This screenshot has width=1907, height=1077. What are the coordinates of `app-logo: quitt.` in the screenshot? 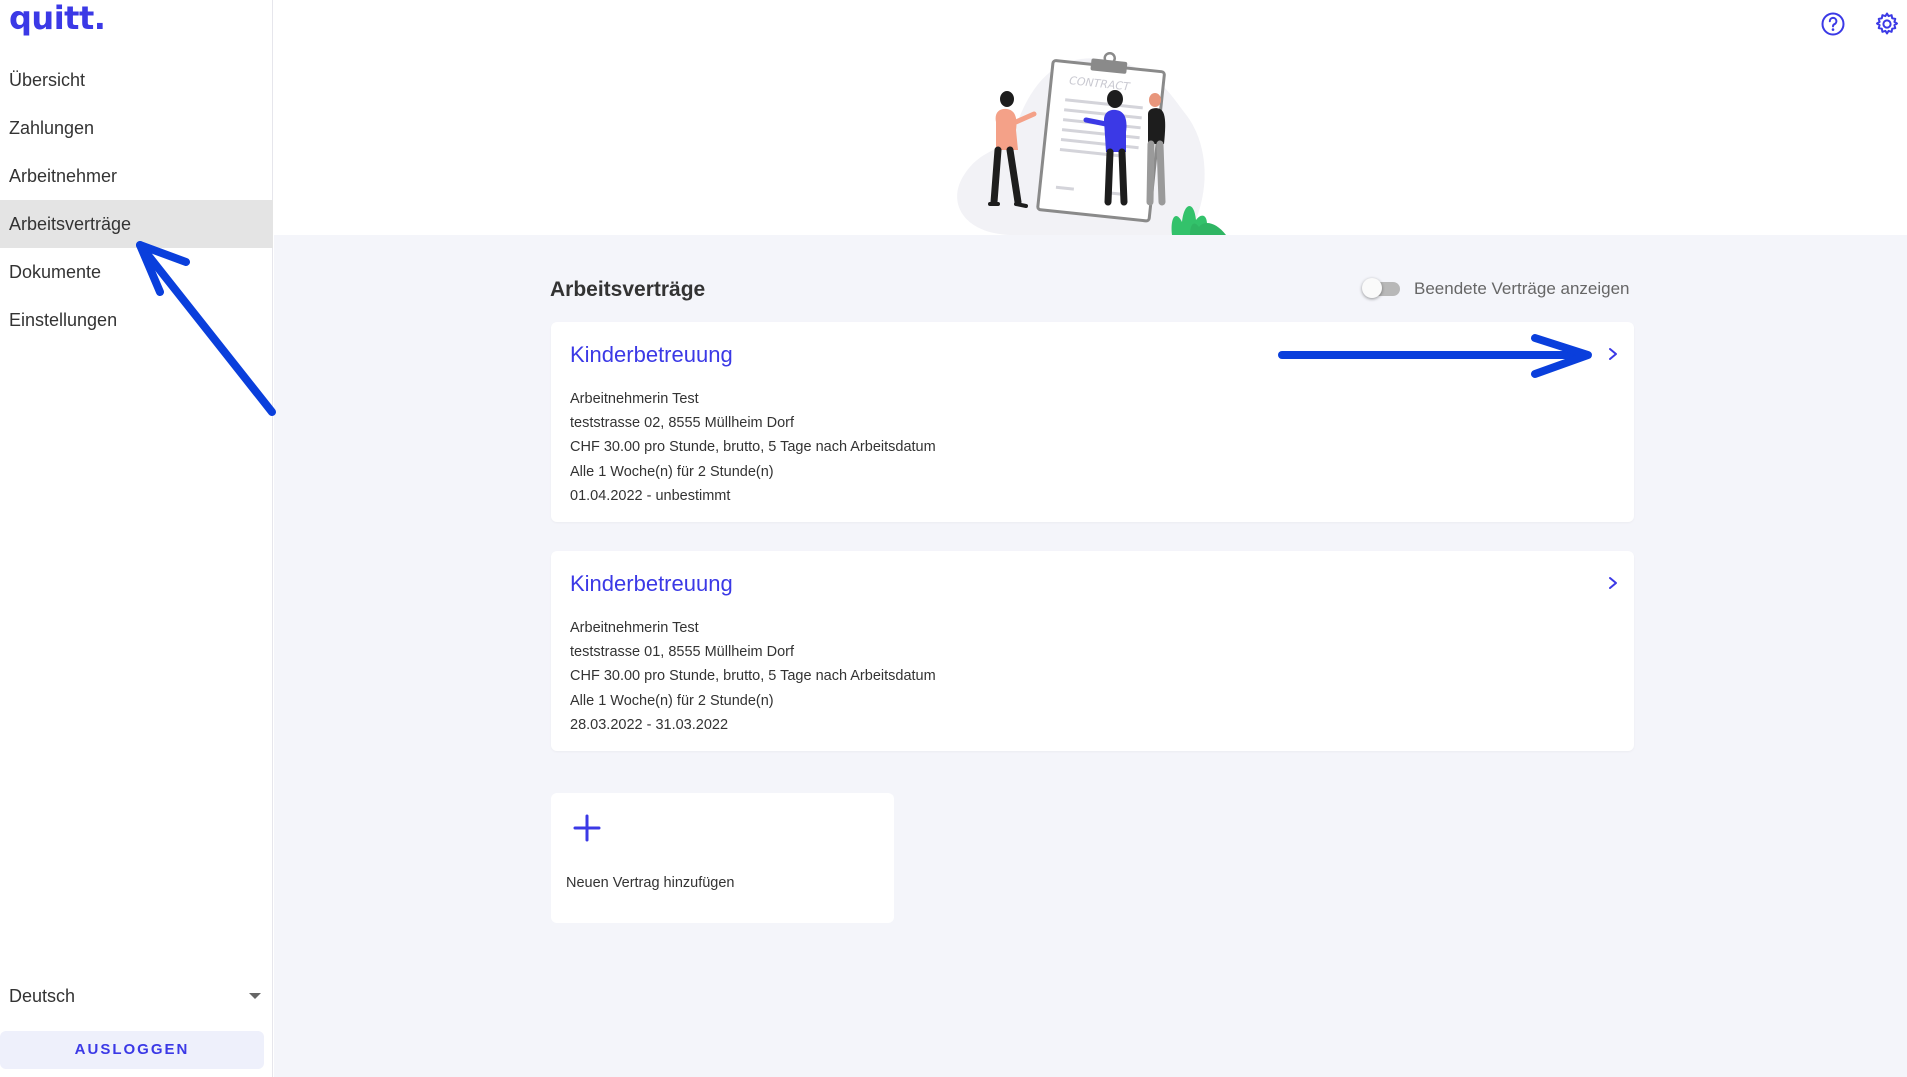 It's located at (57, 18).